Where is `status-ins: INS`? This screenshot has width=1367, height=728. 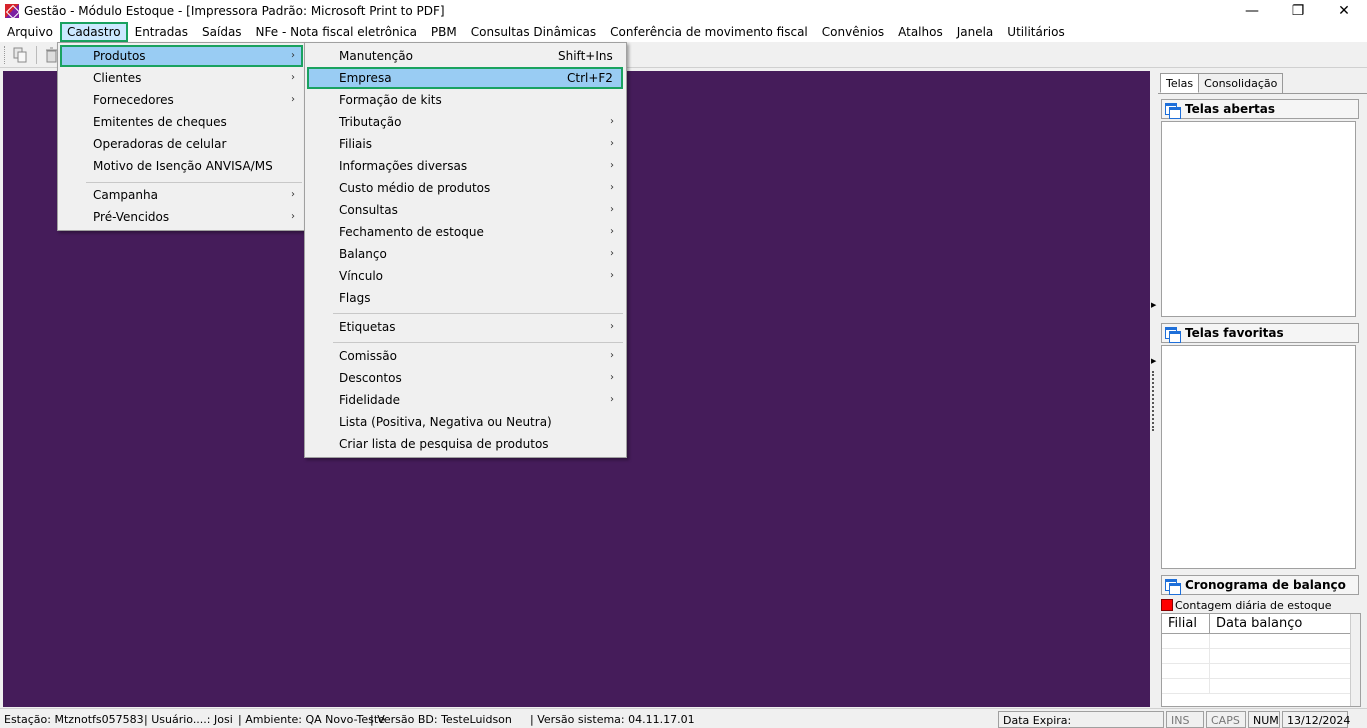 status-ins: INS is located at coordinates (1185, 719).